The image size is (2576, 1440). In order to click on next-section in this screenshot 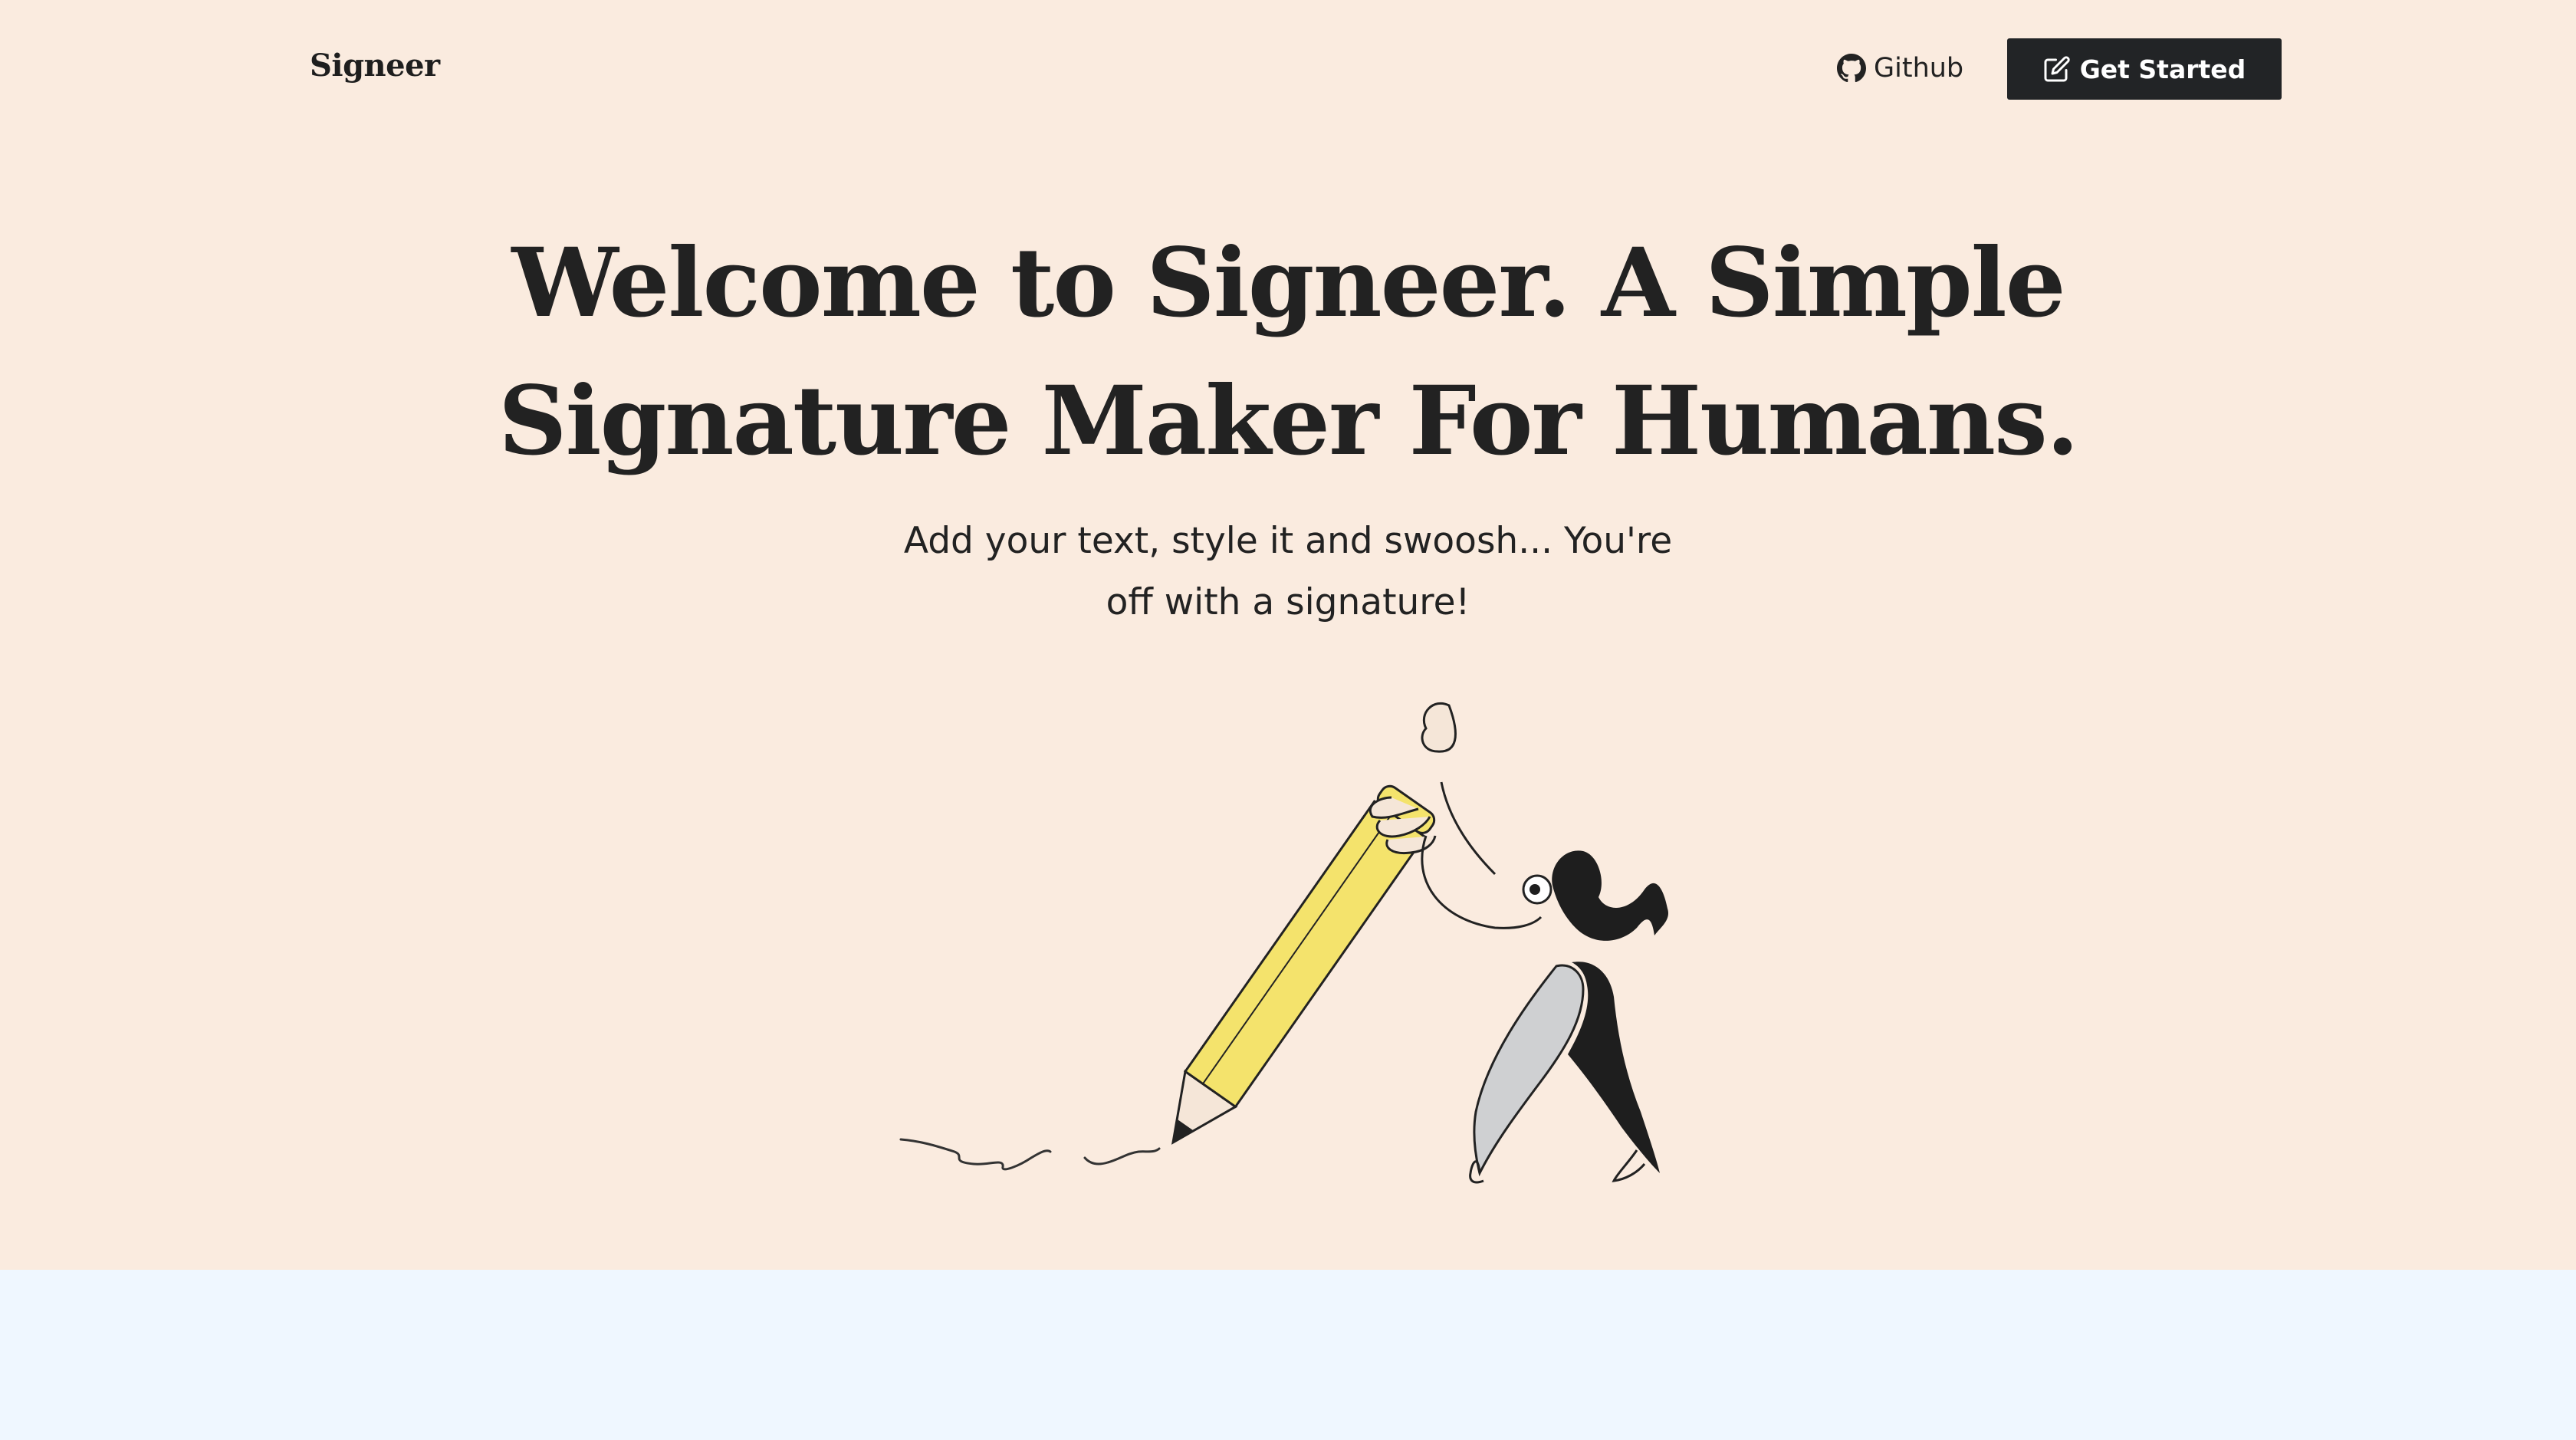, I will do `click(1288, 1355)`.